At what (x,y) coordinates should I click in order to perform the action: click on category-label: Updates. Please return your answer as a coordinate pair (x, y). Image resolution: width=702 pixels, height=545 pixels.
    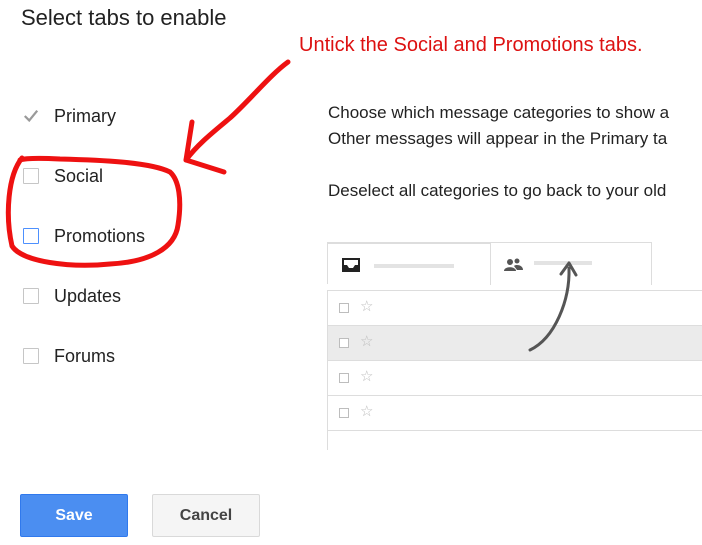
    Looking at the image, I should click on (88, 295).